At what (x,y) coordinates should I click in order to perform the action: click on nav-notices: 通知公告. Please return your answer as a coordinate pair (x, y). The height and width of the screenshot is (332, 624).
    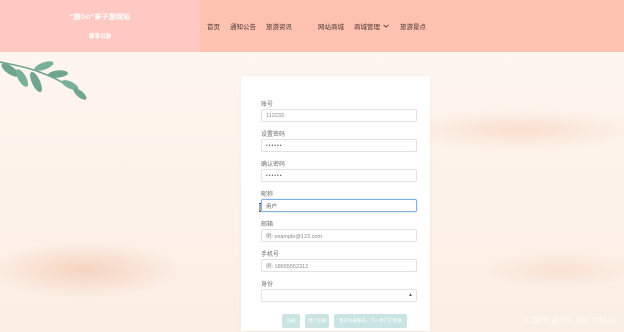
    Looking at the image, I should click on (243, 26).